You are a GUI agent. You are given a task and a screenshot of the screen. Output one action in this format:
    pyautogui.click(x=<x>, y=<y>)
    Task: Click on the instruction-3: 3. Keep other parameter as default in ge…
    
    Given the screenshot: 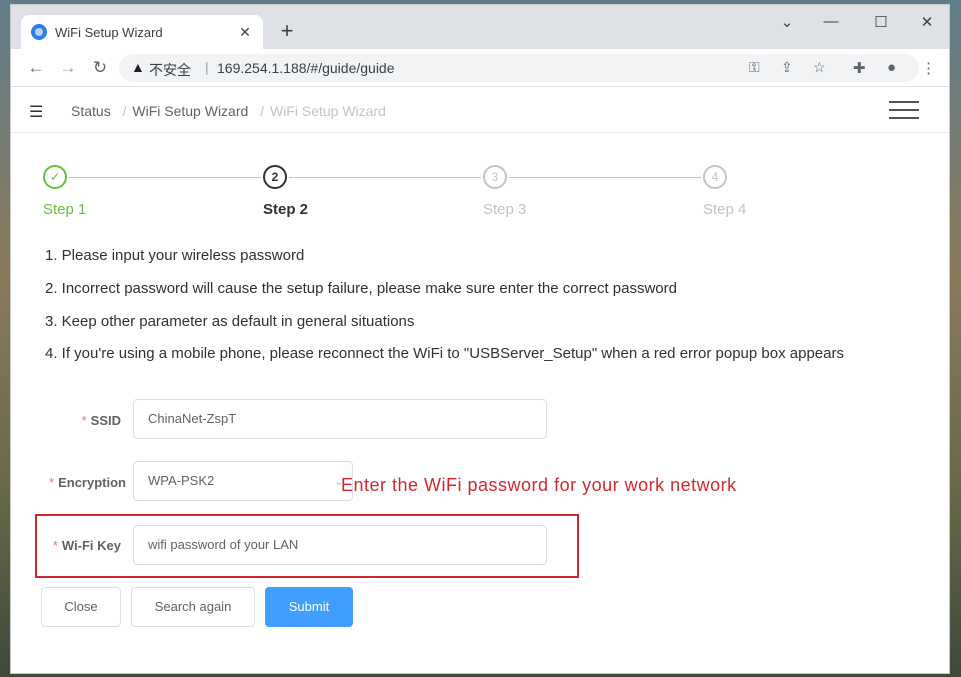 What is the action you would take?
    pyautogui.click(x=230, y=321)
    